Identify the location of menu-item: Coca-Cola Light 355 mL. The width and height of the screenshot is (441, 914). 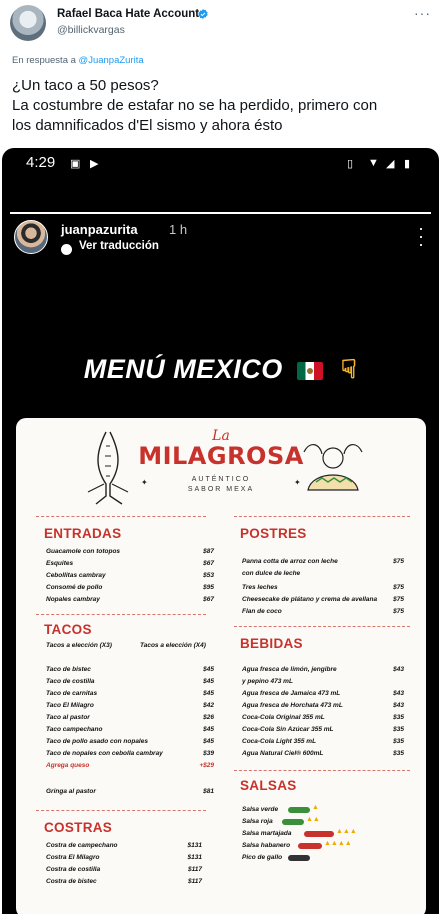
(279, 741).